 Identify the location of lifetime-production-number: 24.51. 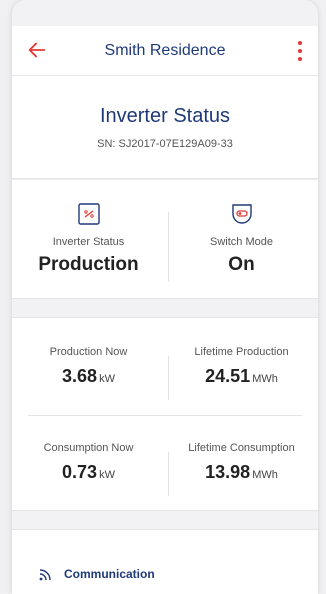
(228, 376).